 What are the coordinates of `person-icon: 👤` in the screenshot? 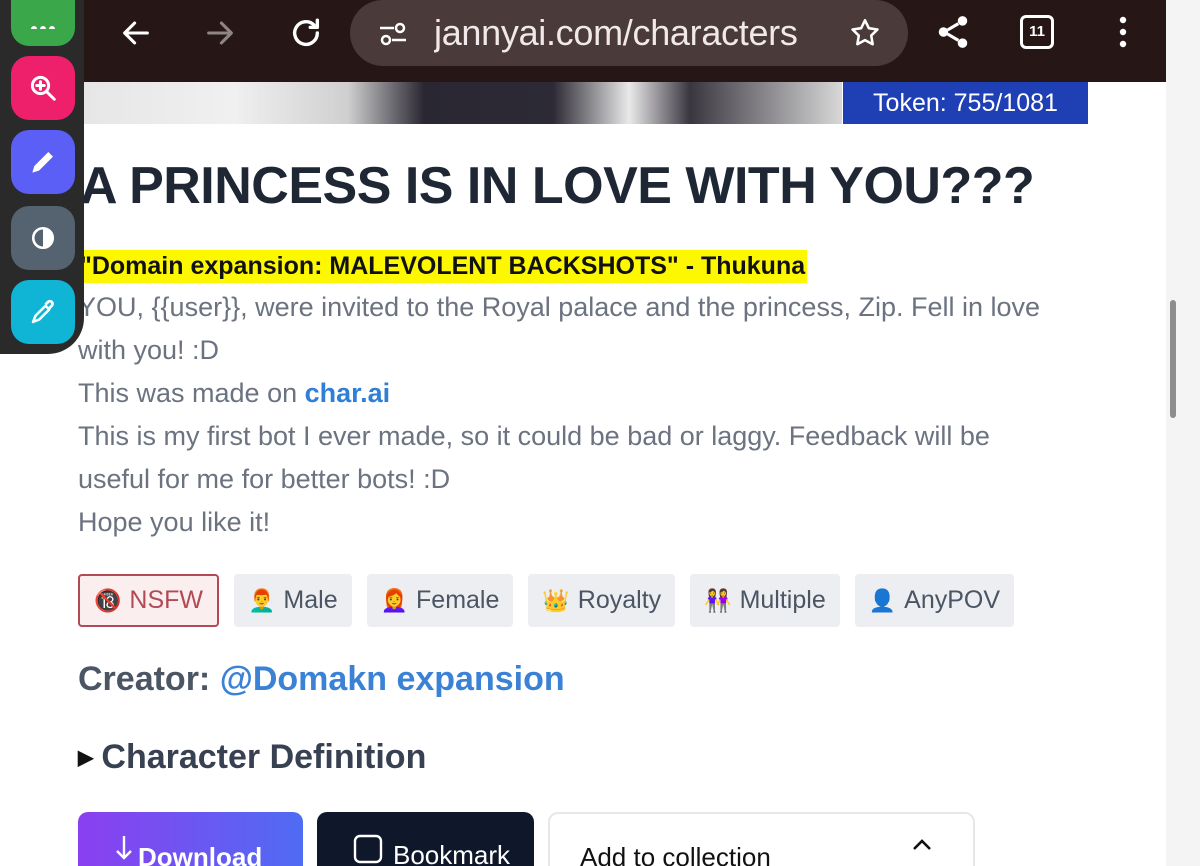 It's located at (882, 600).